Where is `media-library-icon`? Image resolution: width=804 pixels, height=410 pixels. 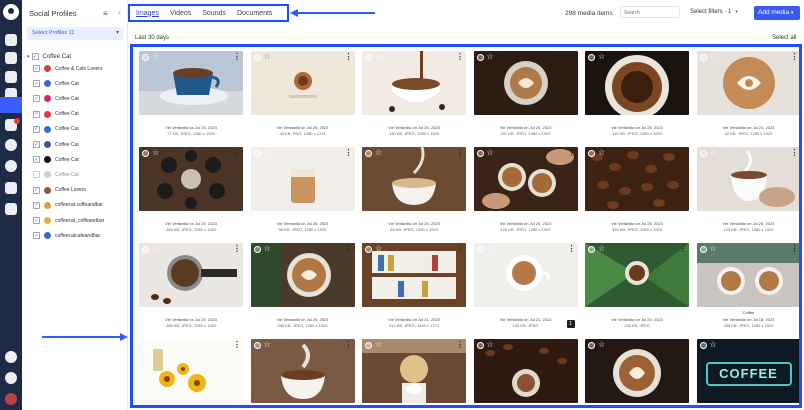 media-library-icon is located at coordinates (11, 105).